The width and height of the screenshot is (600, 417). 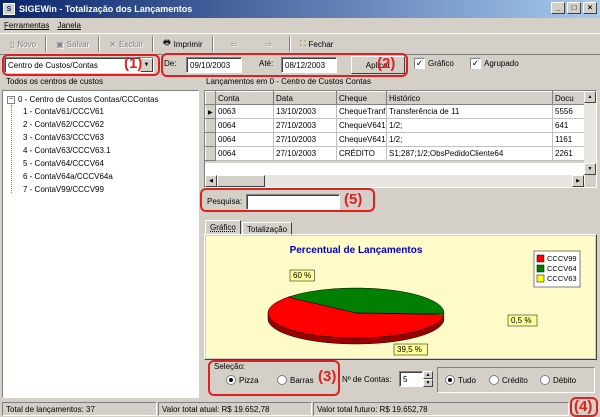 I want to click on novo-button: ▯ Novo, so click(x=23, y=44).